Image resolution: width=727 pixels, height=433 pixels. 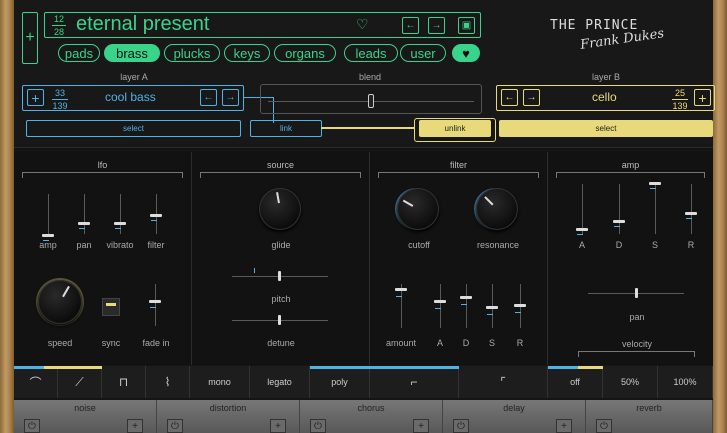 I want to click on filter-env-A-tick, so click(x=438, y=308).